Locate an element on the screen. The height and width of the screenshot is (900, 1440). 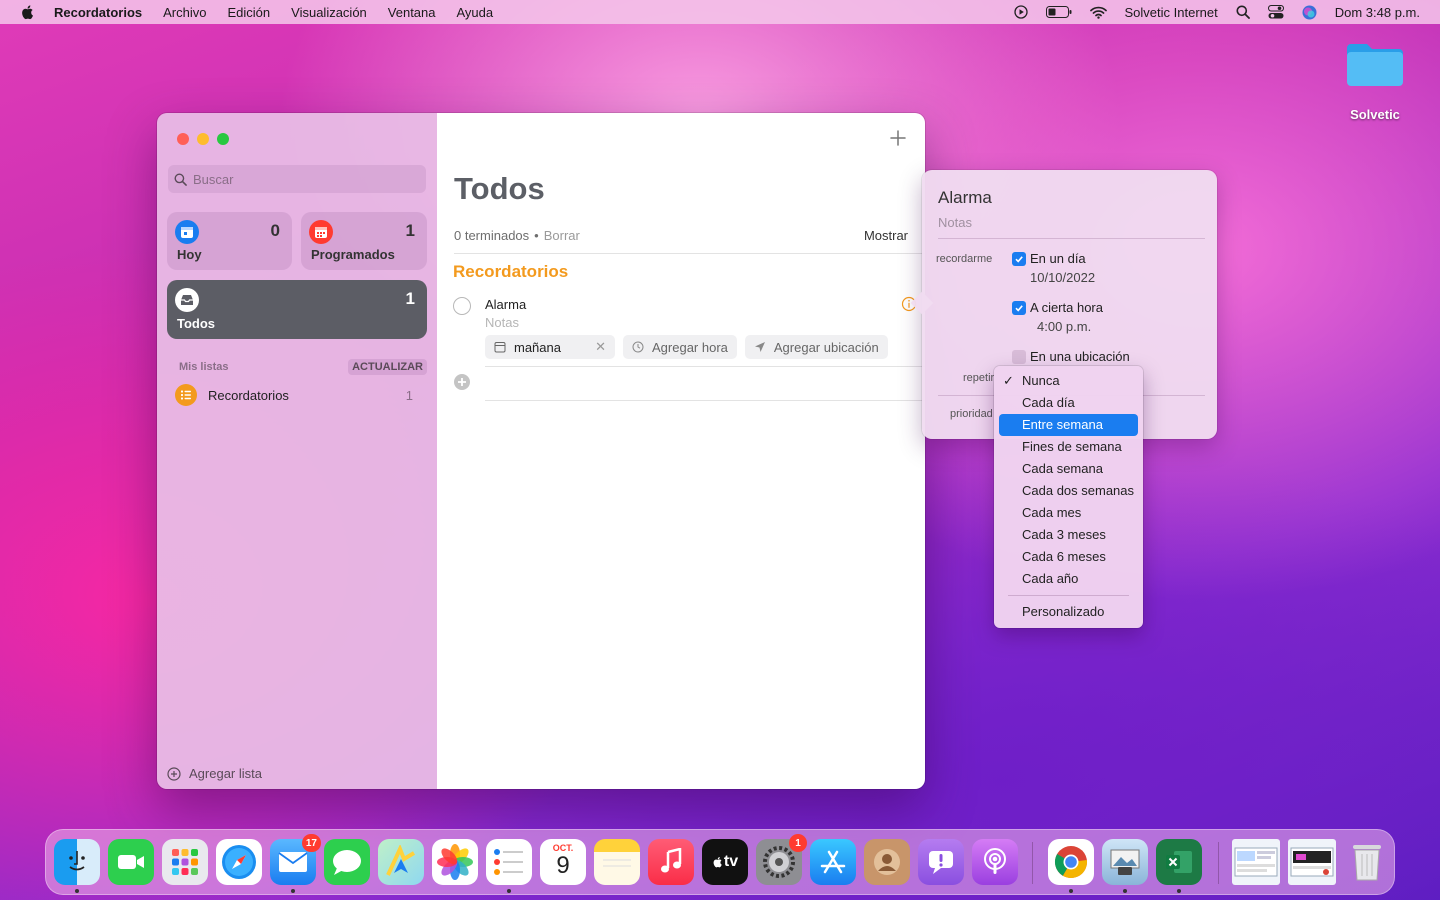
spotlight-search-icon is located at coordinates (1243, 12).